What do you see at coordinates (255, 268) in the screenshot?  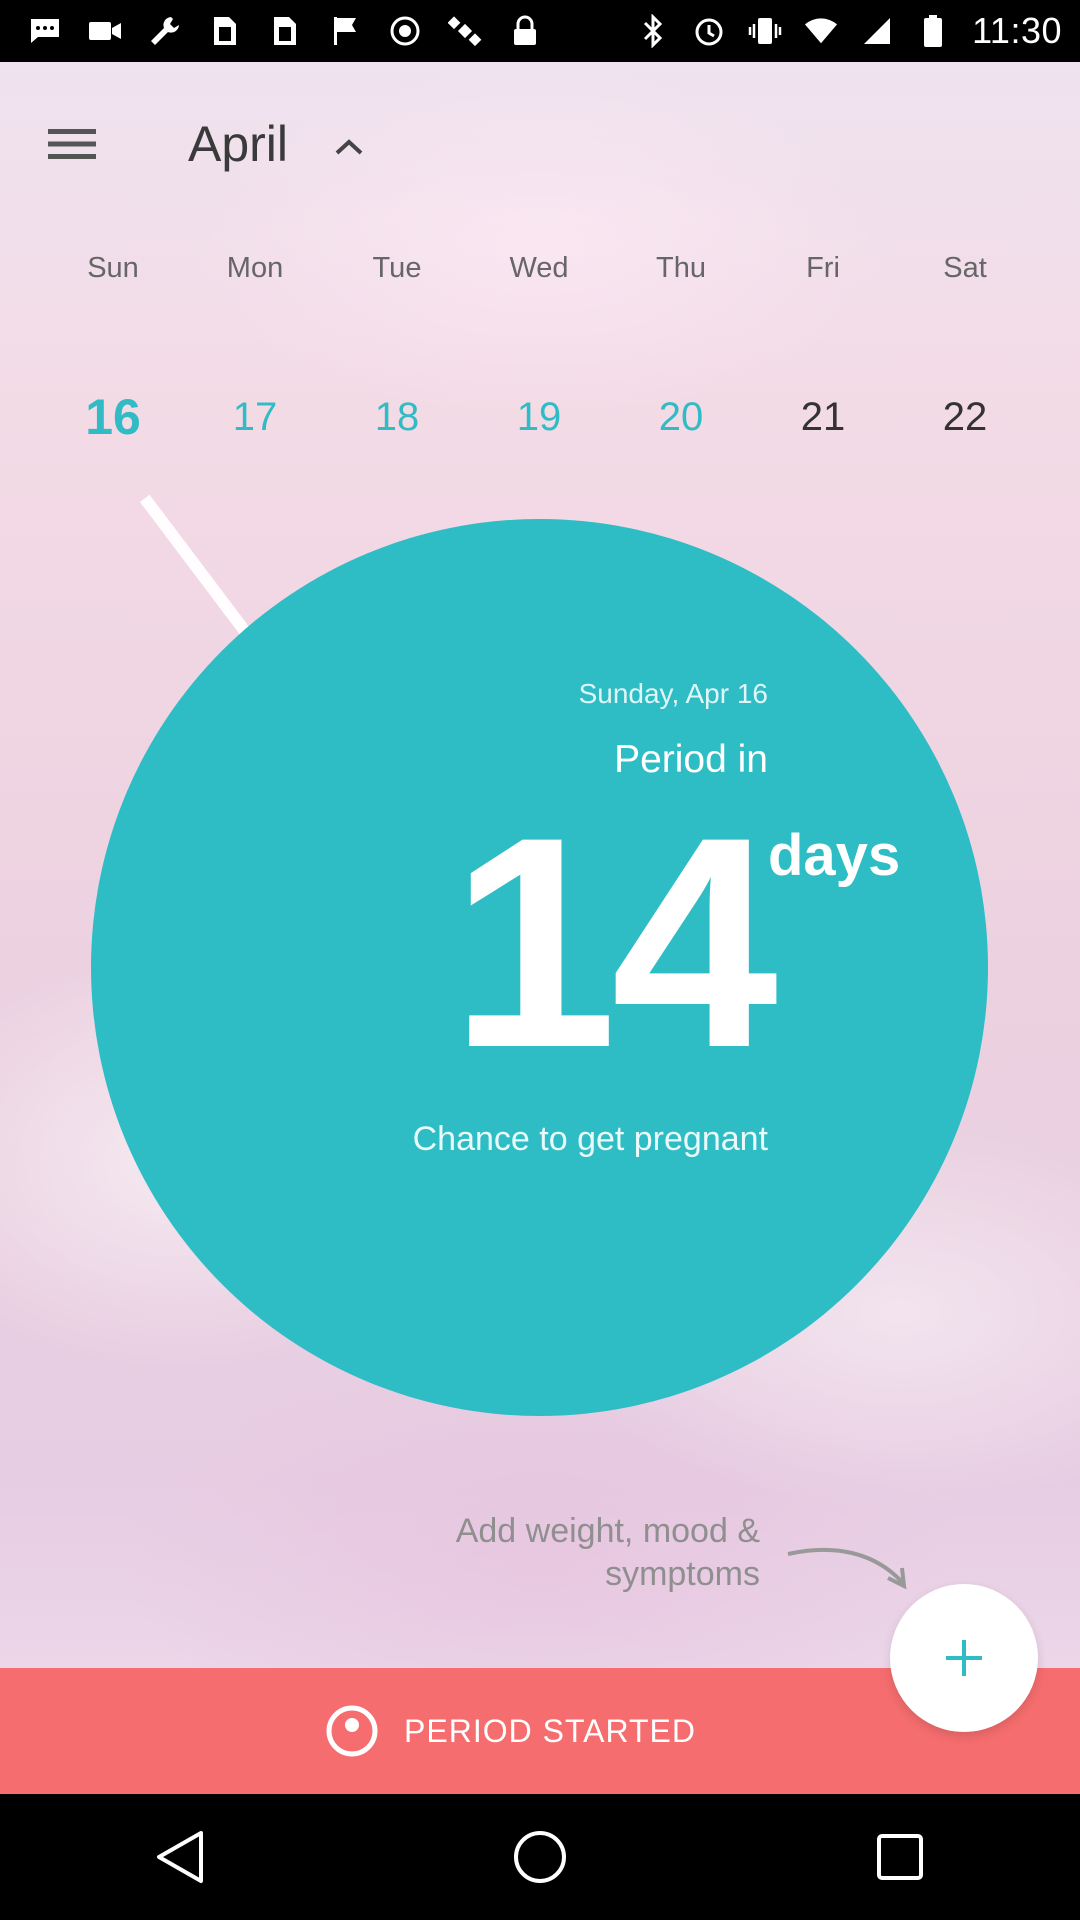 I see `weekday-mon: Mon` at bounding box center [255, 268].